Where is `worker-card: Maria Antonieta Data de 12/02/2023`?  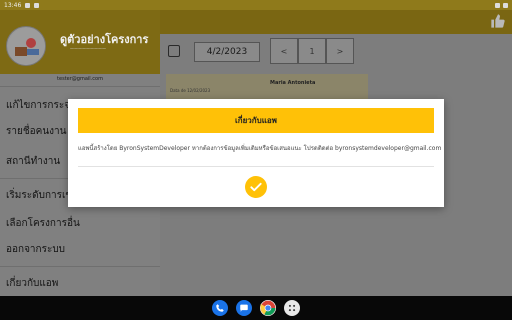 worker-card: Maria Antonieta Data de 12/02/2023 is located at coordinates (267, 87).